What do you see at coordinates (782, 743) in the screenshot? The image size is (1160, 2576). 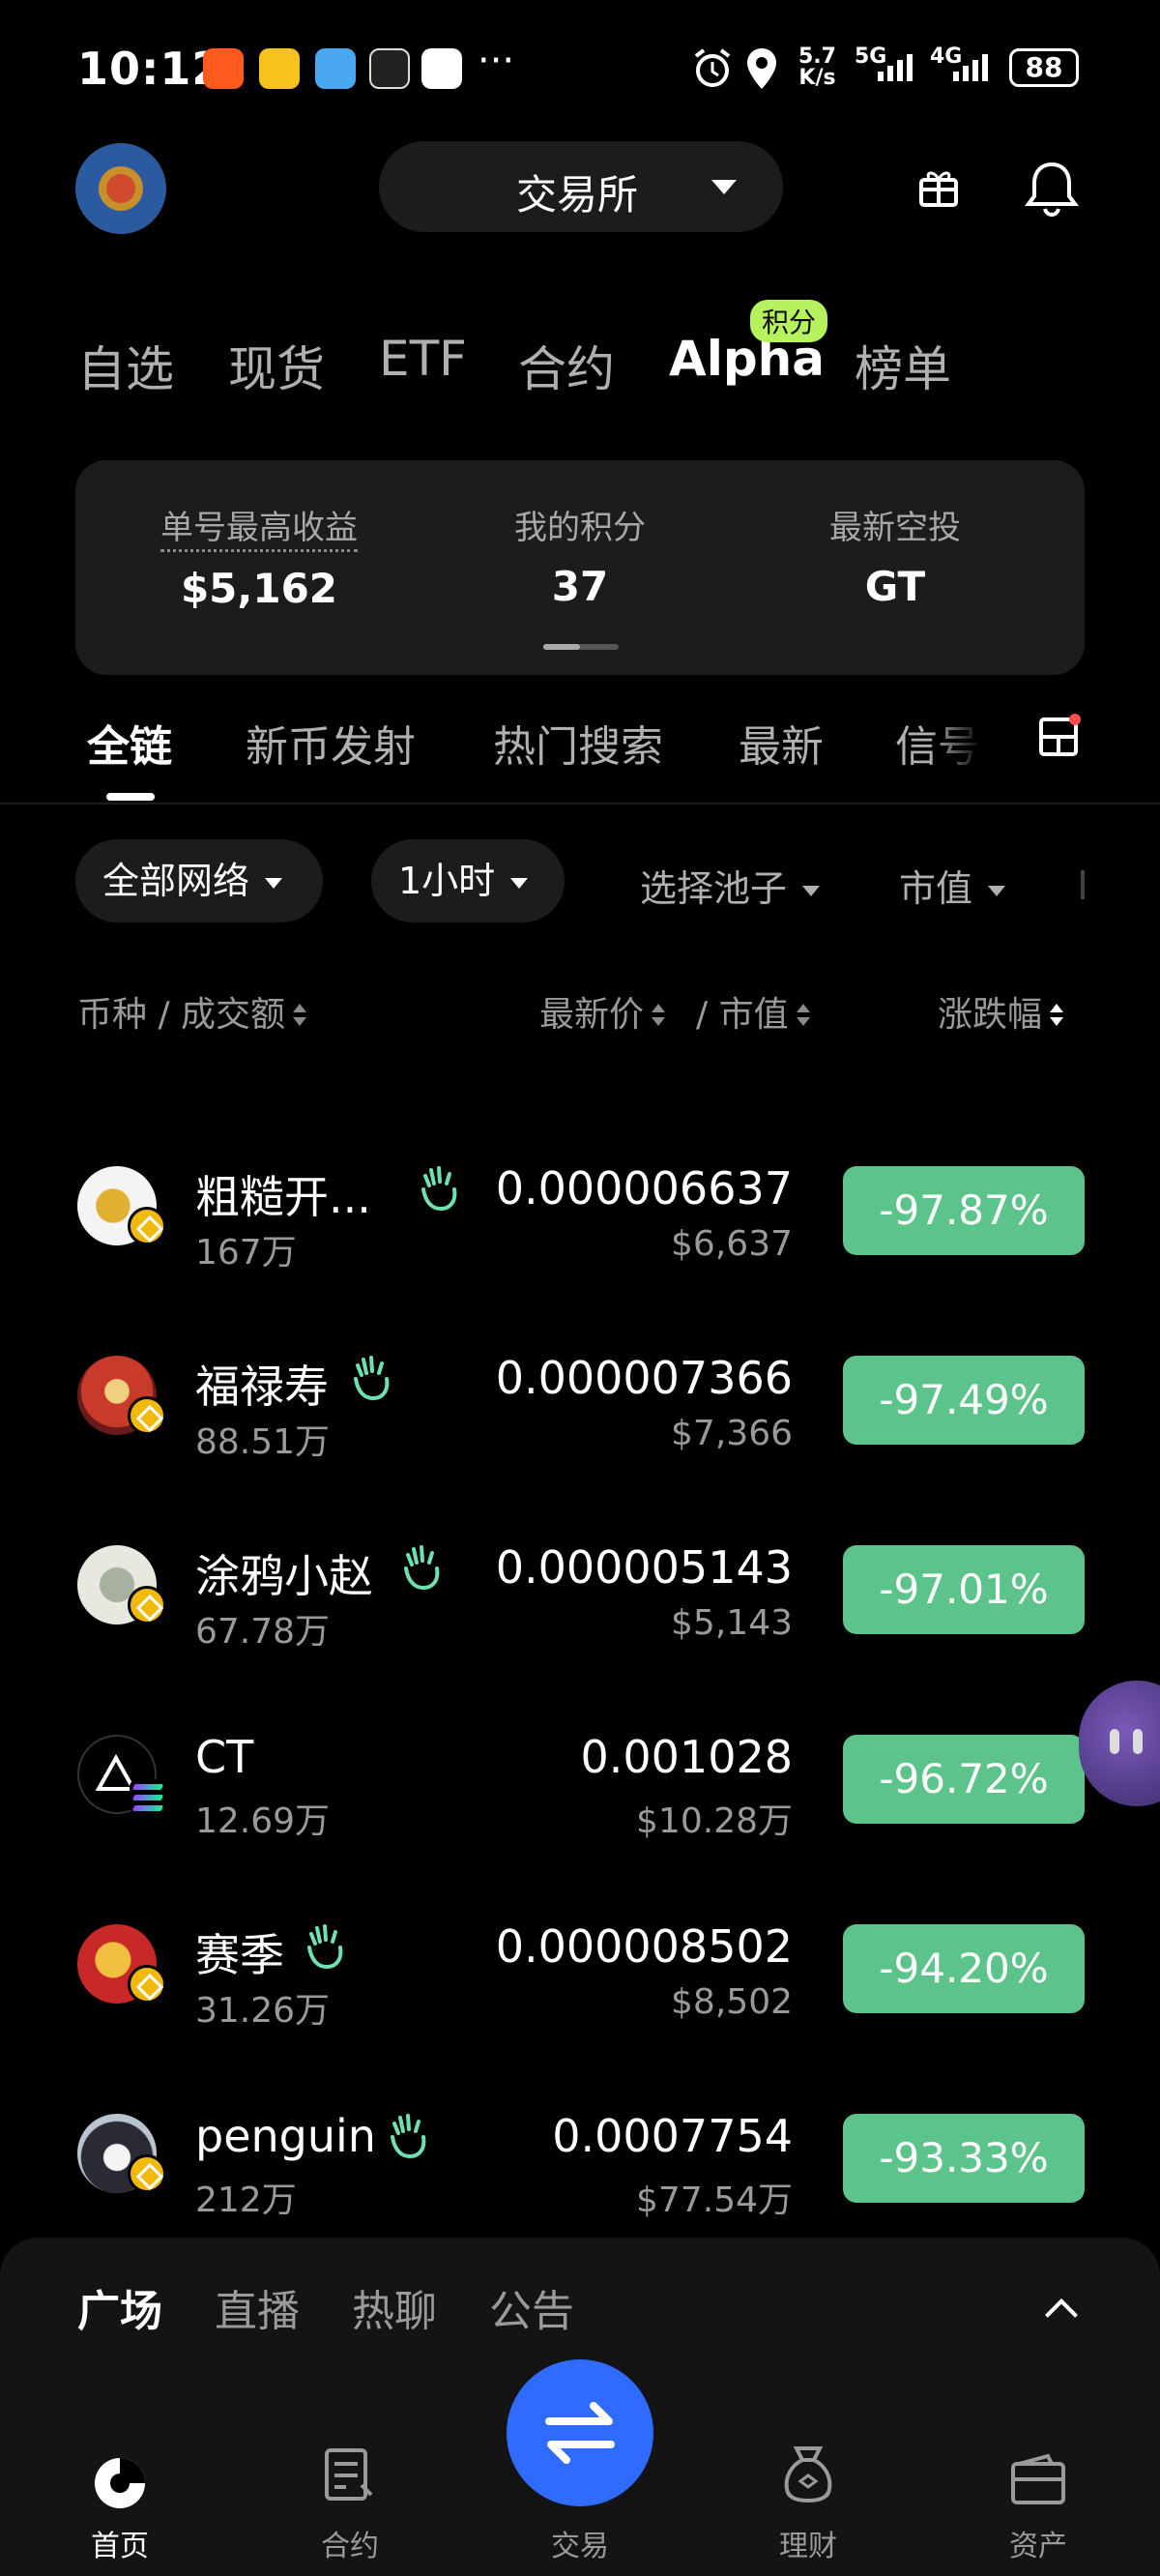 I see `tab-newest: 最新` at bounding box center [782, 743].